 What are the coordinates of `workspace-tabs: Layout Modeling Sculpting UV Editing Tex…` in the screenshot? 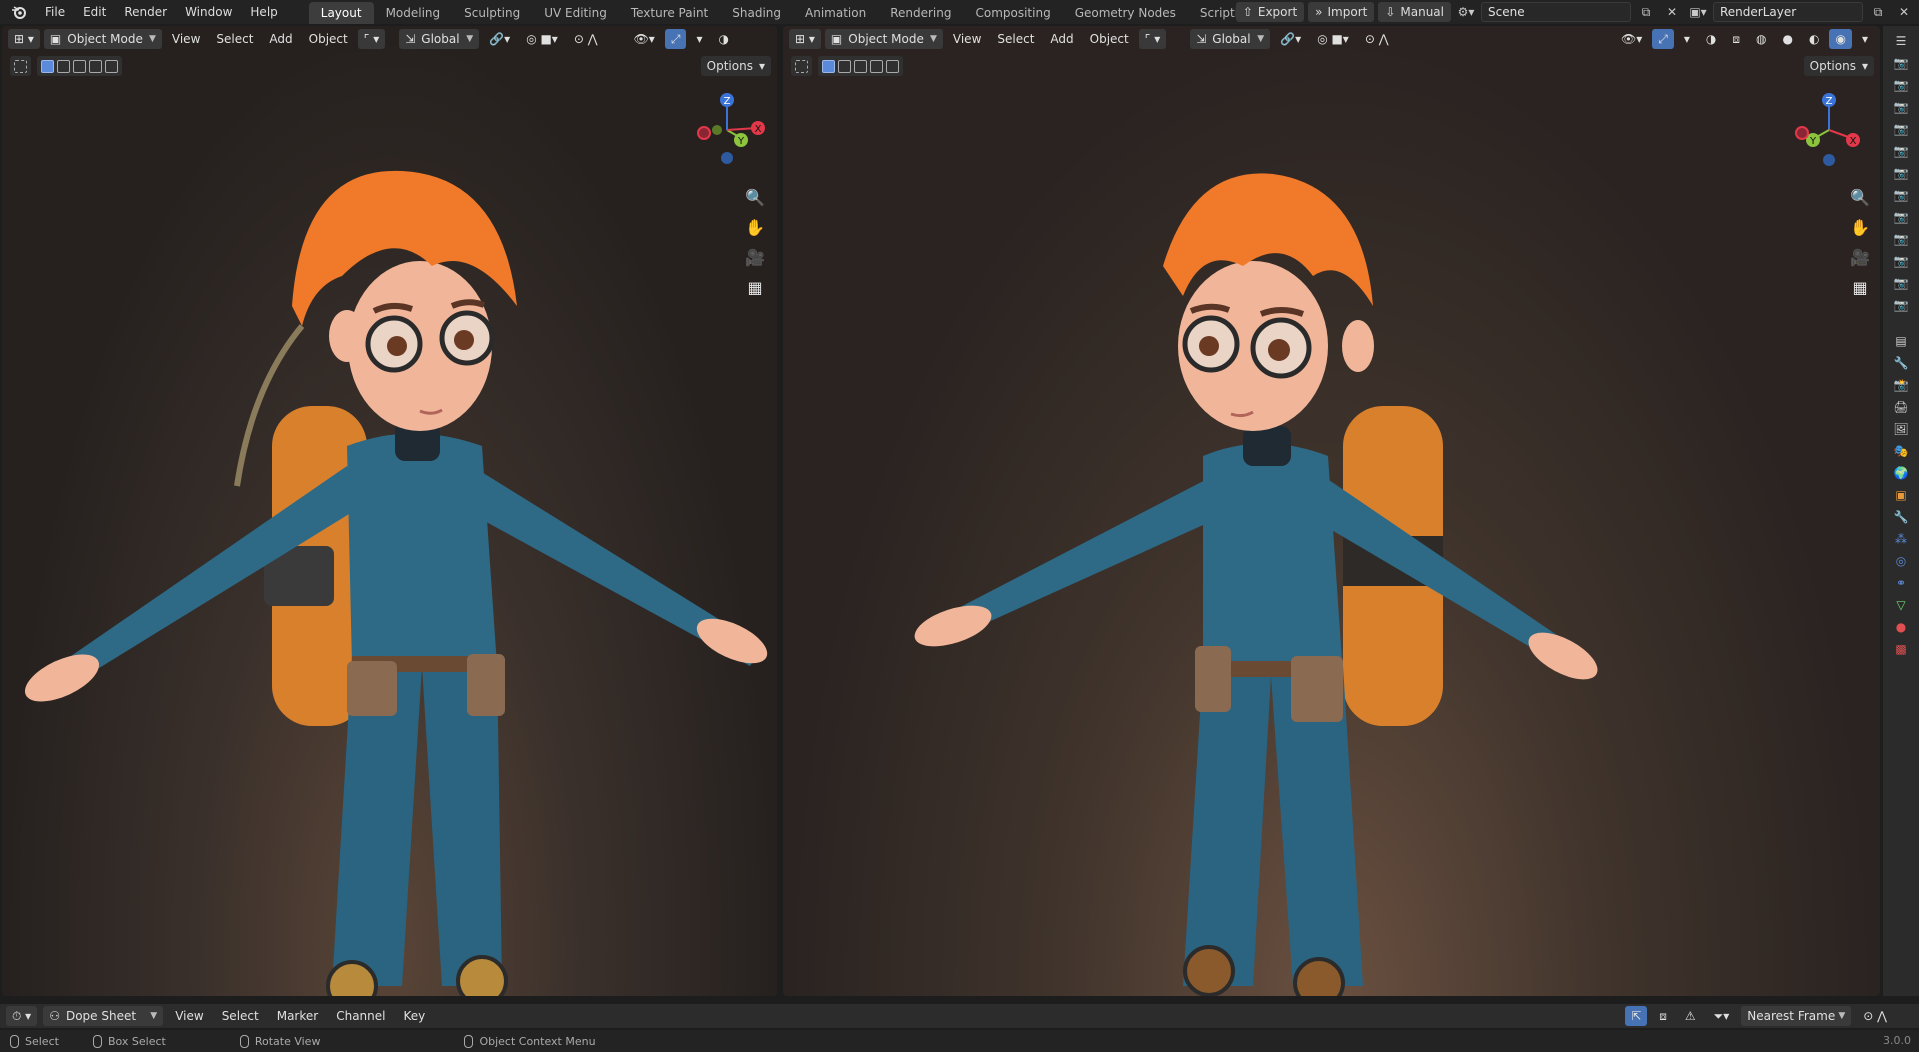 It's located at (800, 12).